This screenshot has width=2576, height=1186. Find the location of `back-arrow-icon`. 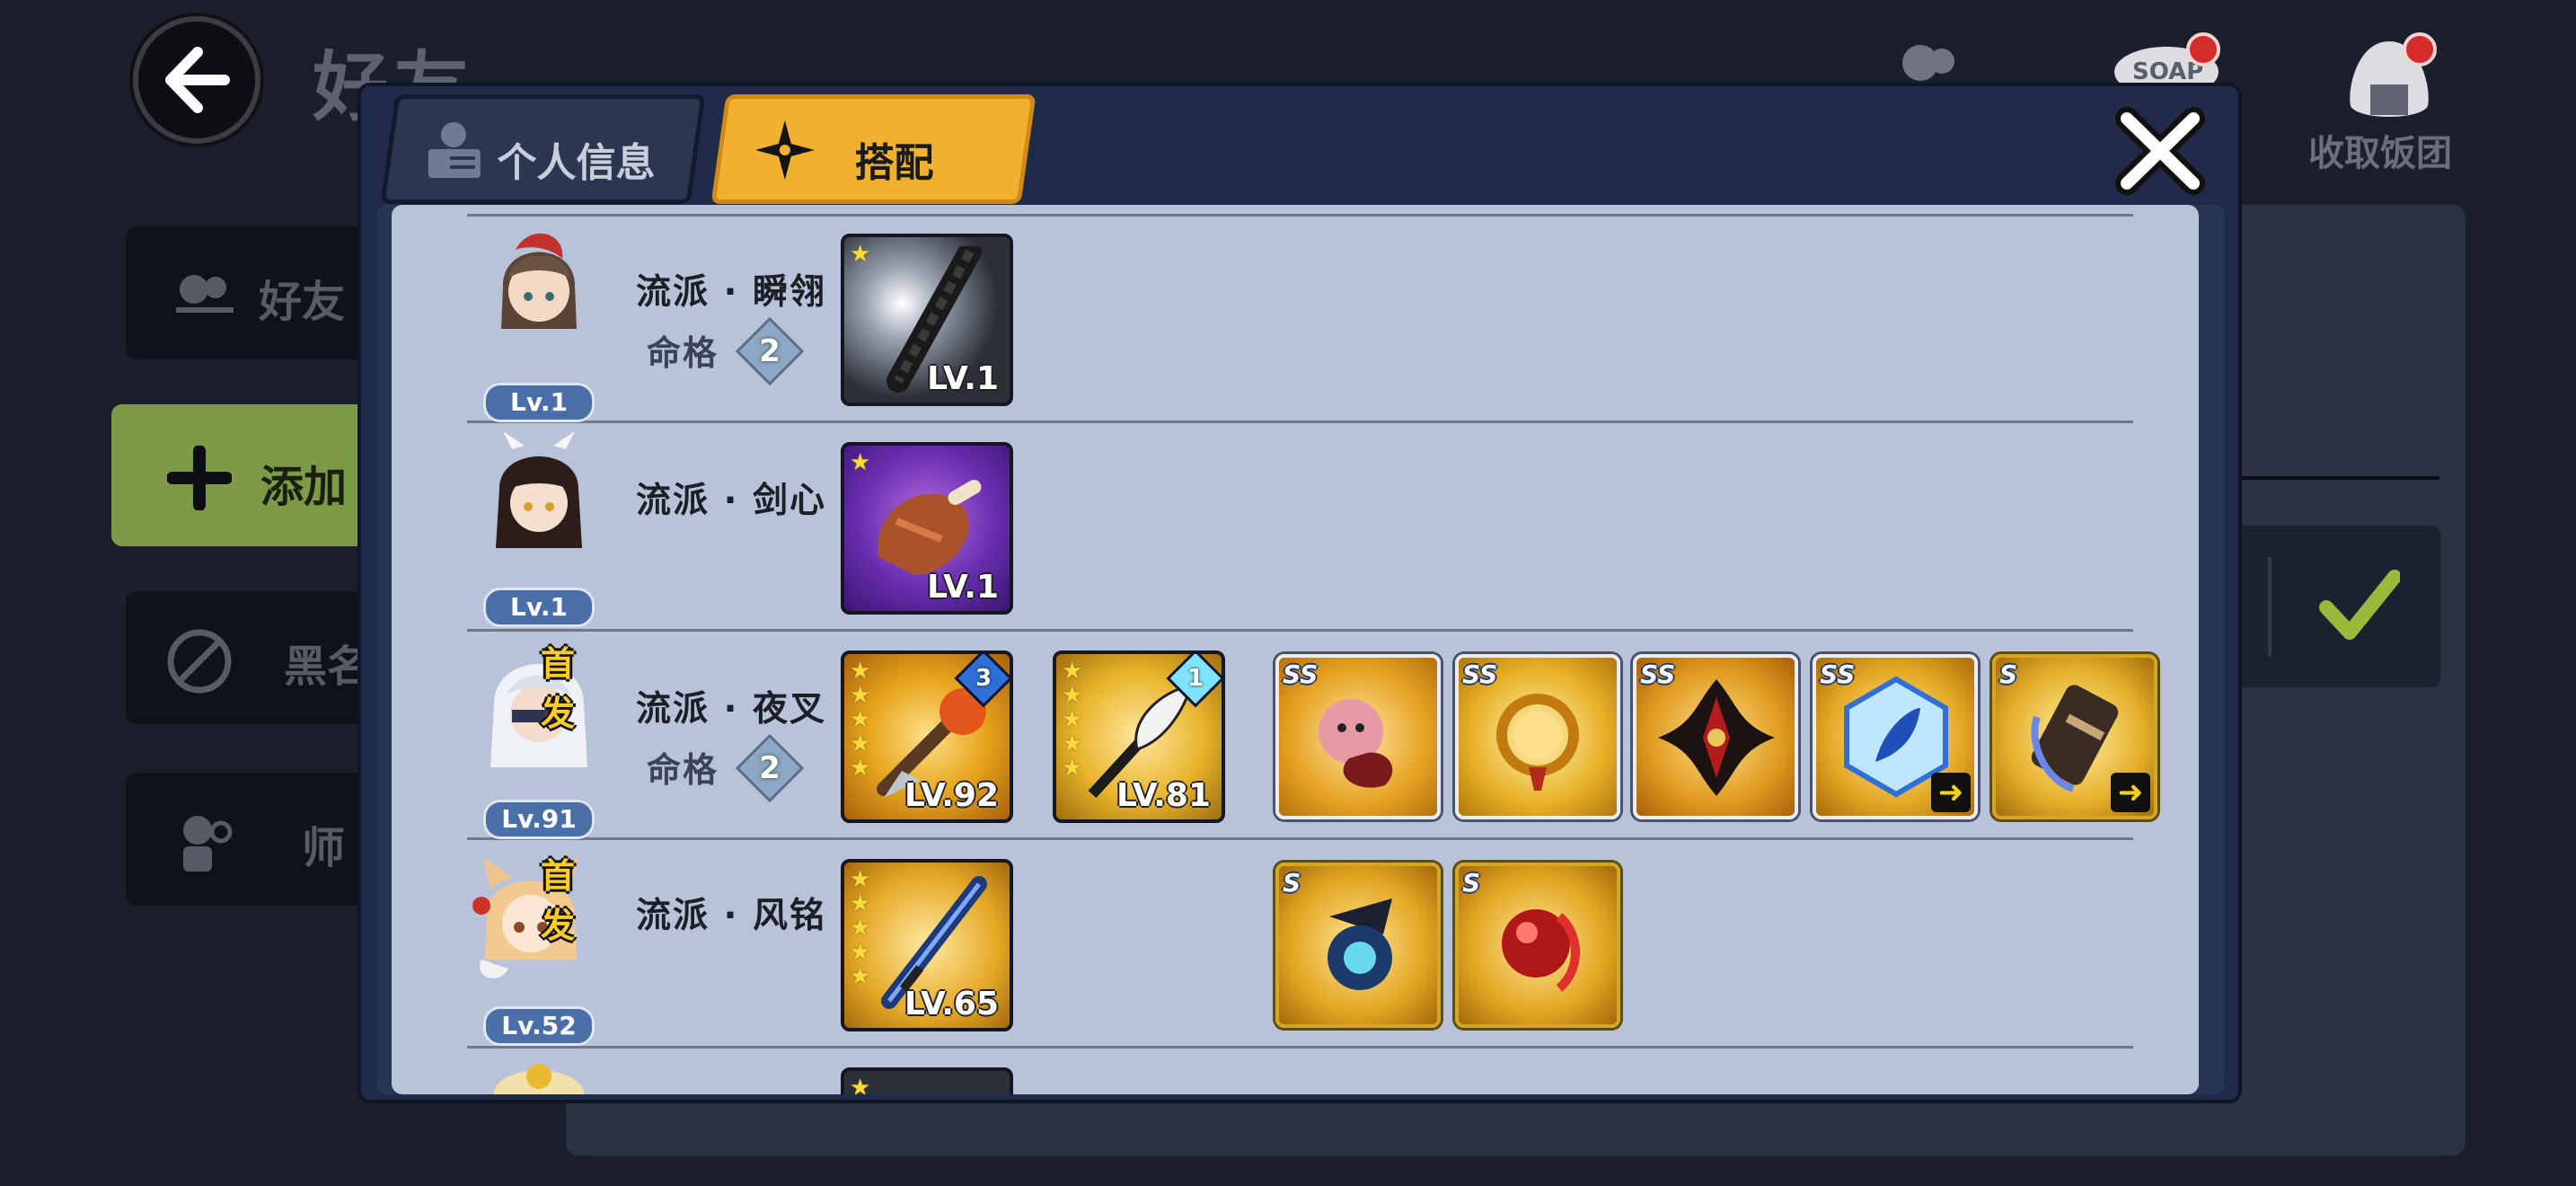

back-arrow-icon is located at coordinates (197, 80).